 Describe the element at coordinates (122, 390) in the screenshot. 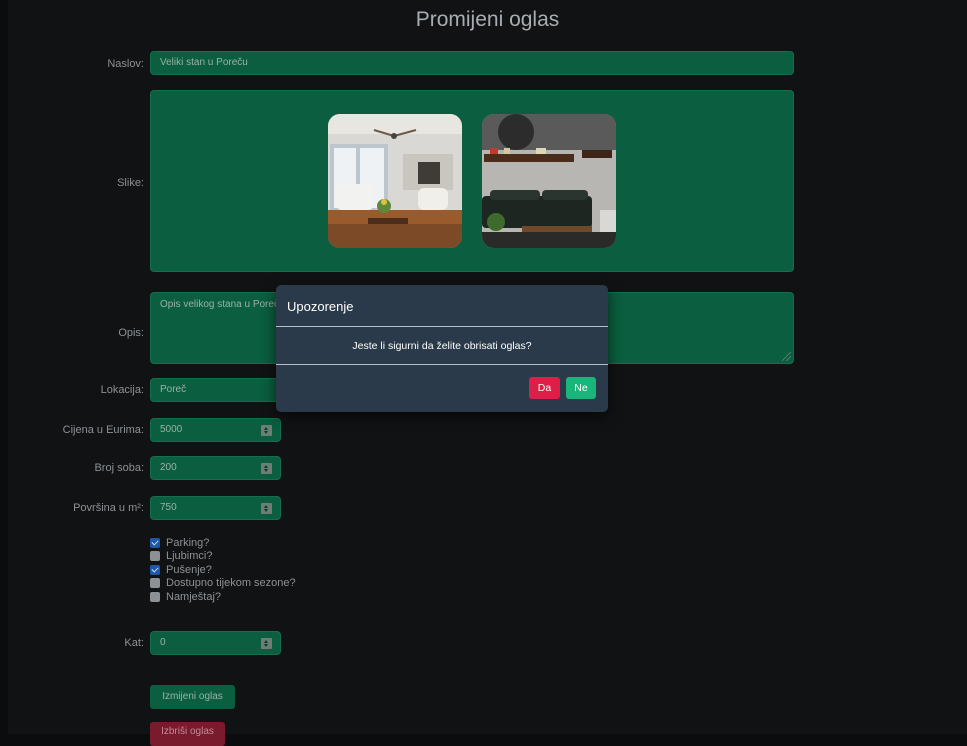

I see `lokacija-label: Lokacija:` at that location.